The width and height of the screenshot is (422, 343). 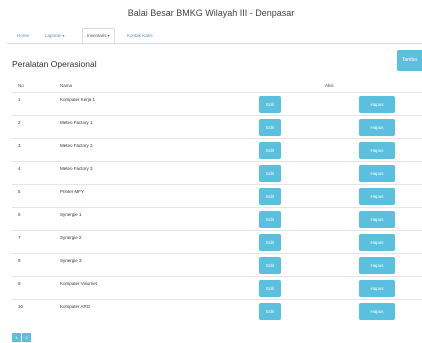 What do you see at coordinates (217, 195) in the screenshot?
I see `table-row: 5 Printer MFY Edit Hapus` at bounding box center [217, 195].